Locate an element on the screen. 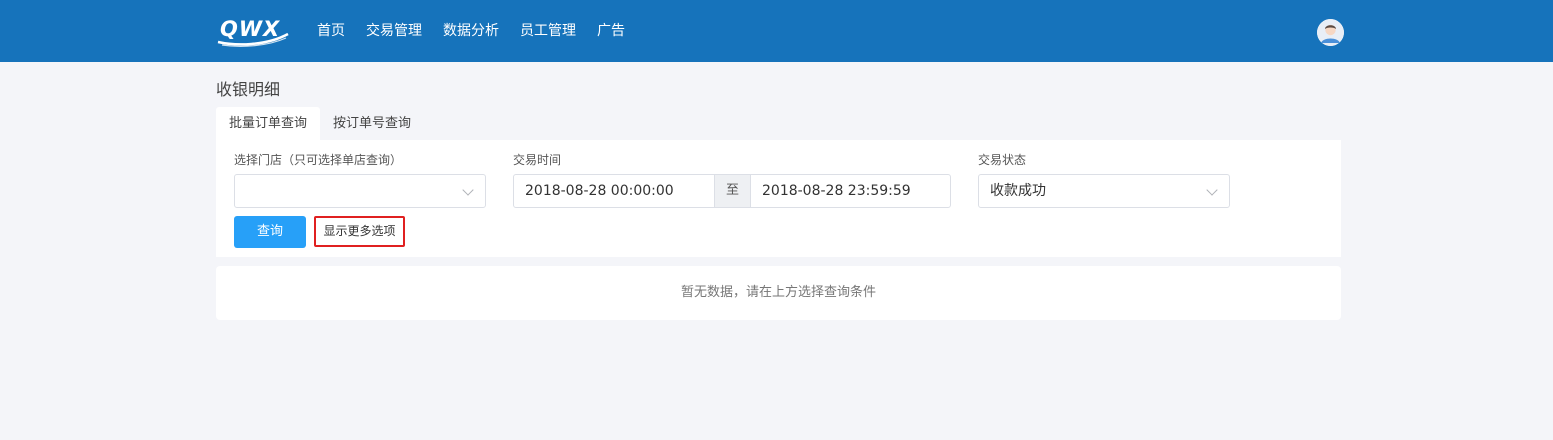 The width and height of the screenshot is (1553, 440). transaction-status-select: 收款成功 is located at coordinates (1104, 191).